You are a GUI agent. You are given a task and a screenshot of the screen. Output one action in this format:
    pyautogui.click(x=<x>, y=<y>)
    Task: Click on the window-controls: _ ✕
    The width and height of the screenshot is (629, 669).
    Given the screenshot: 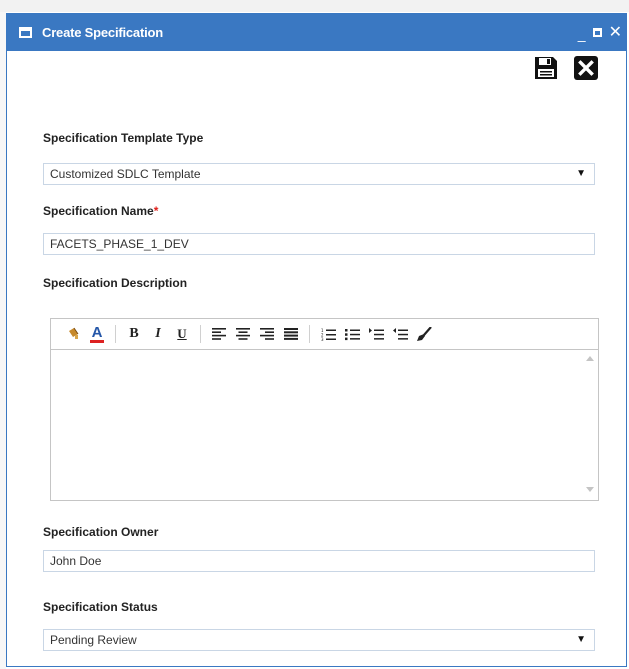 What is the action you would take?
    pyautogui.click(x=600, y=32)
    